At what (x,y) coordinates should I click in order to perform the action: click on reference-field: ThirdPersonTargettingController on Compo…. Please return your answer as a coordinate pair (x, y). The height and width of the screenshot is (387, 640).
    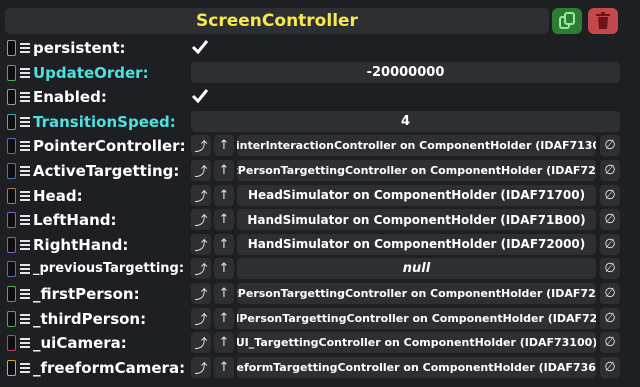
    Looking at the image, I should click on (416, 318).